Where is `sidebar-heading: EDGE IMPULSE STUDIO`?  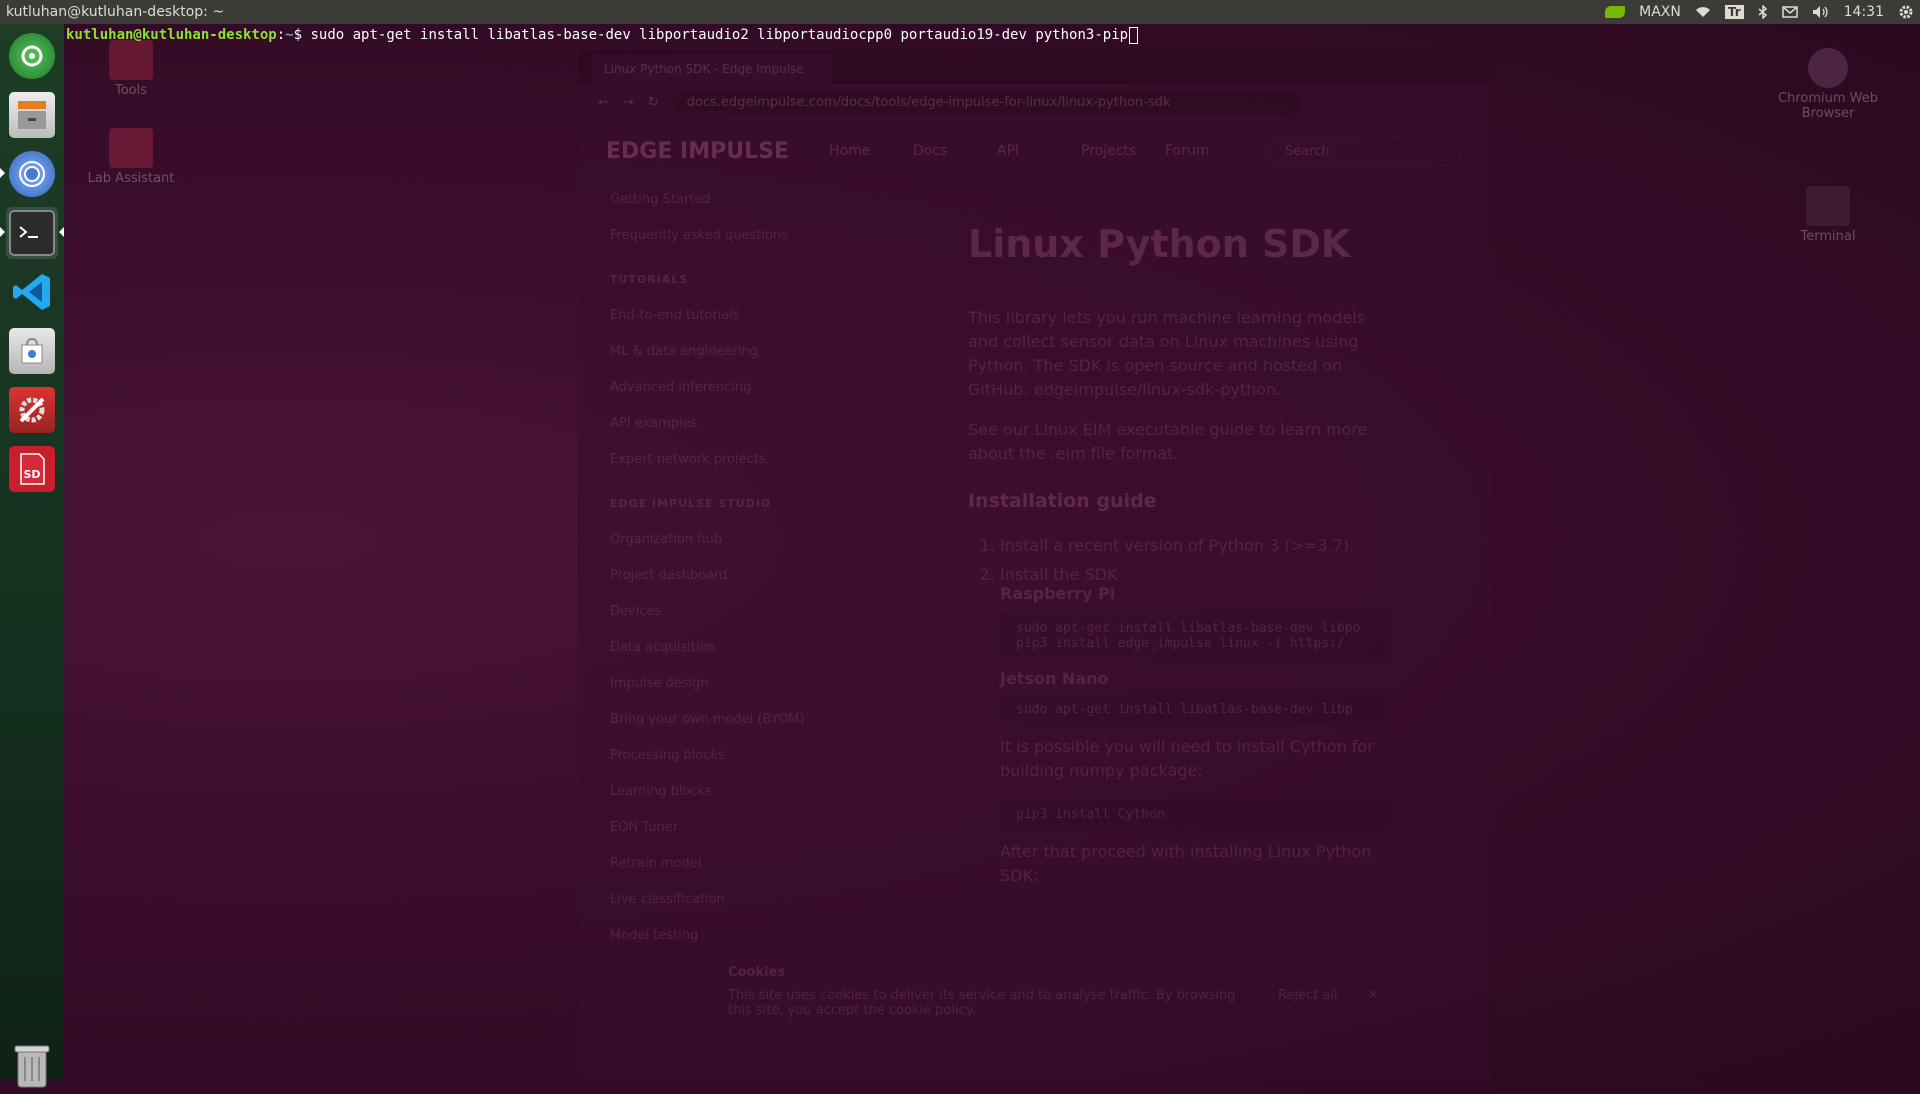
sidebar-heading: EDGE IMPULSE STUDIO is located at coordinates (691, 503).